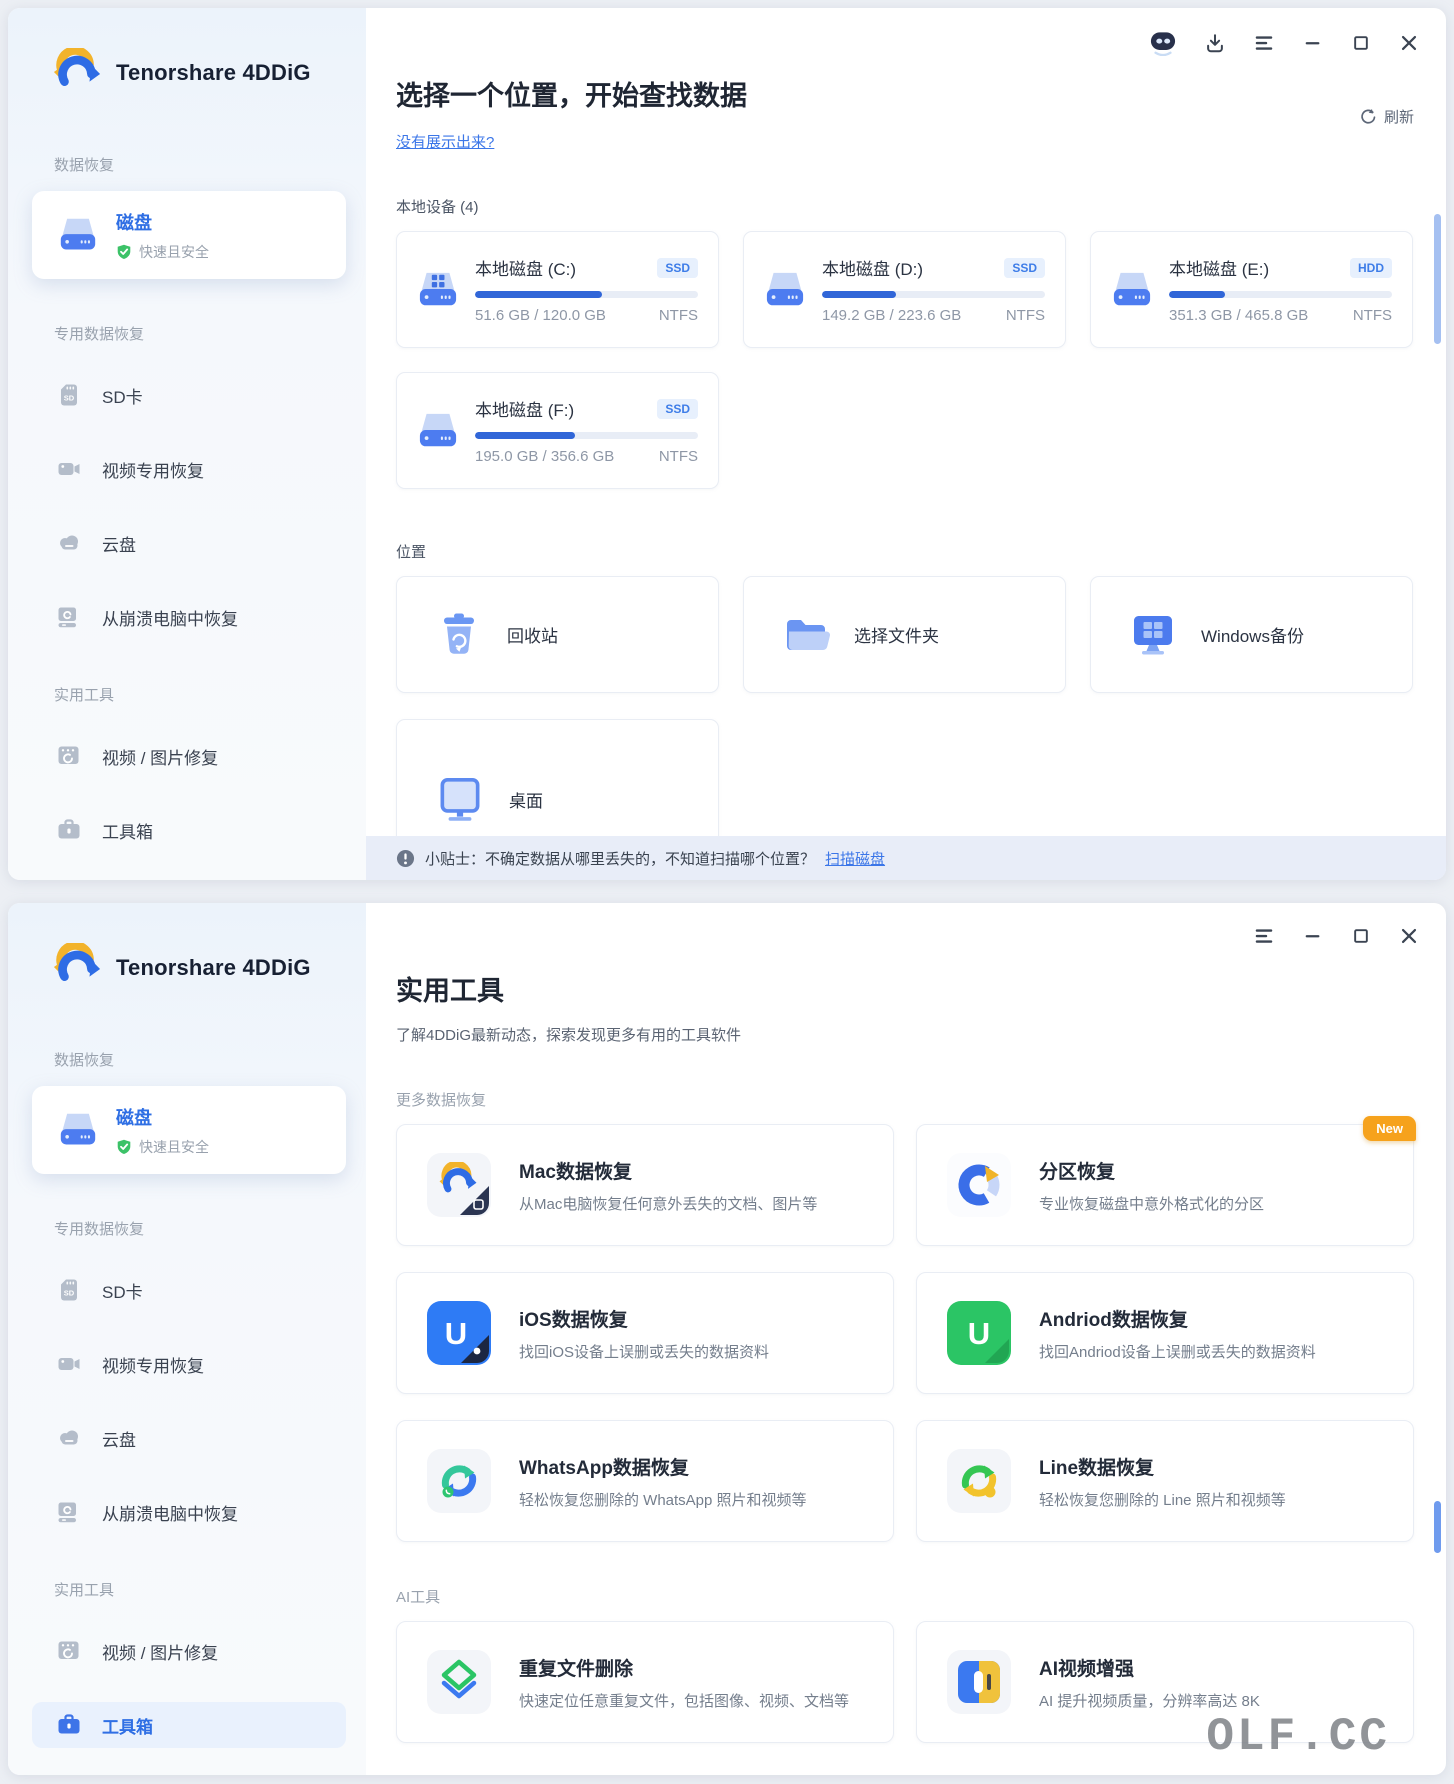 The image size is (1454, 1784). What do you see at coordinates (1149, 1701) in the screenshot?
I see `tool-desc: AI 提升视频质量，分辨率高达 8K` at bounding box center [1149, 1701].